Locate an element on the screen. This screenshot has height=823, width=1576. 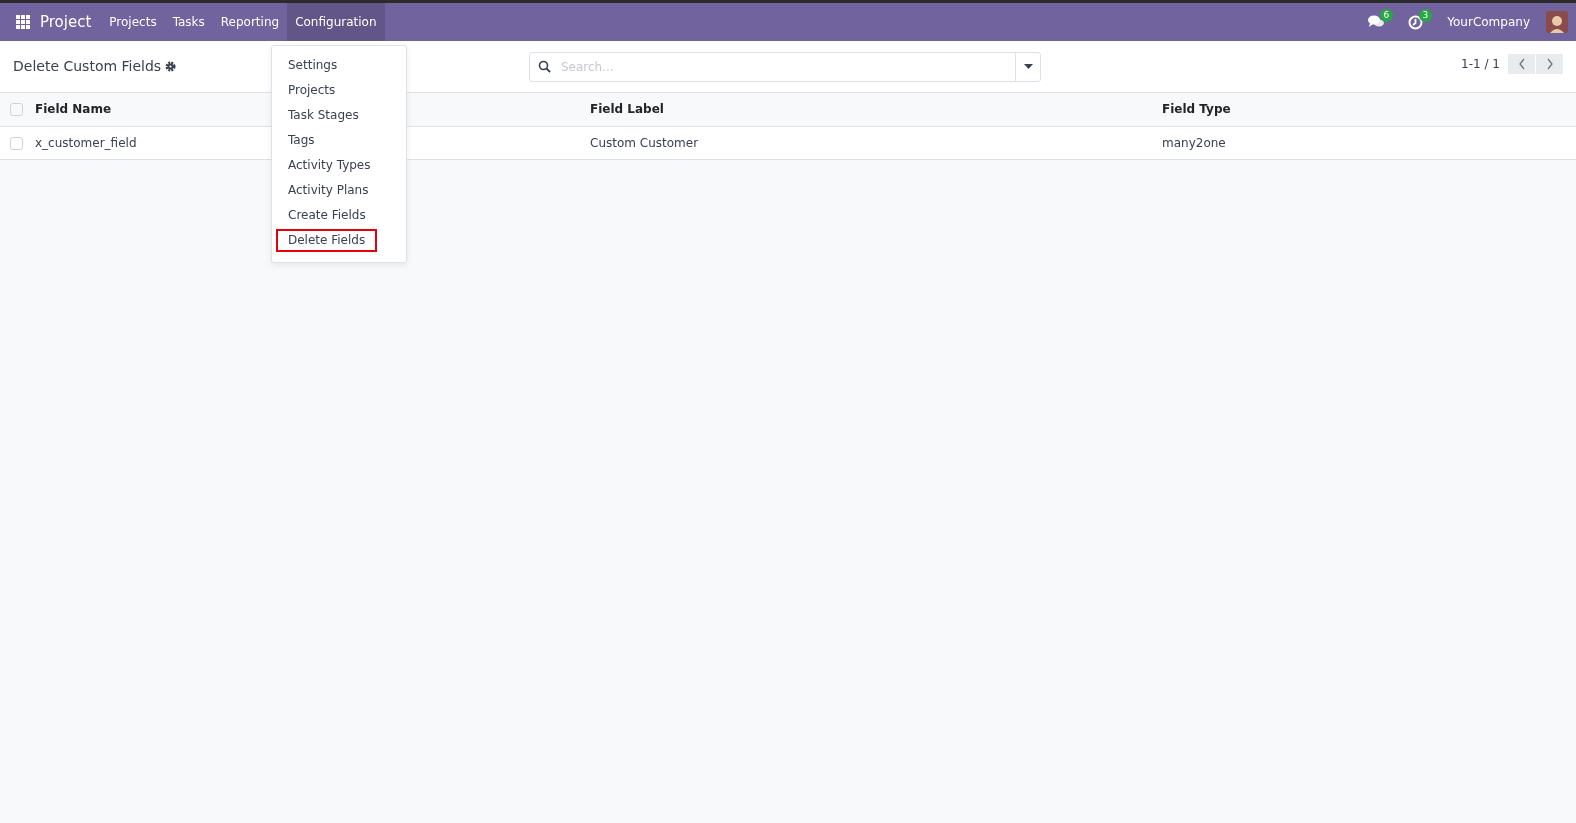
pager-value: 1-1 / 1 is located at coordinates (1480, 64).